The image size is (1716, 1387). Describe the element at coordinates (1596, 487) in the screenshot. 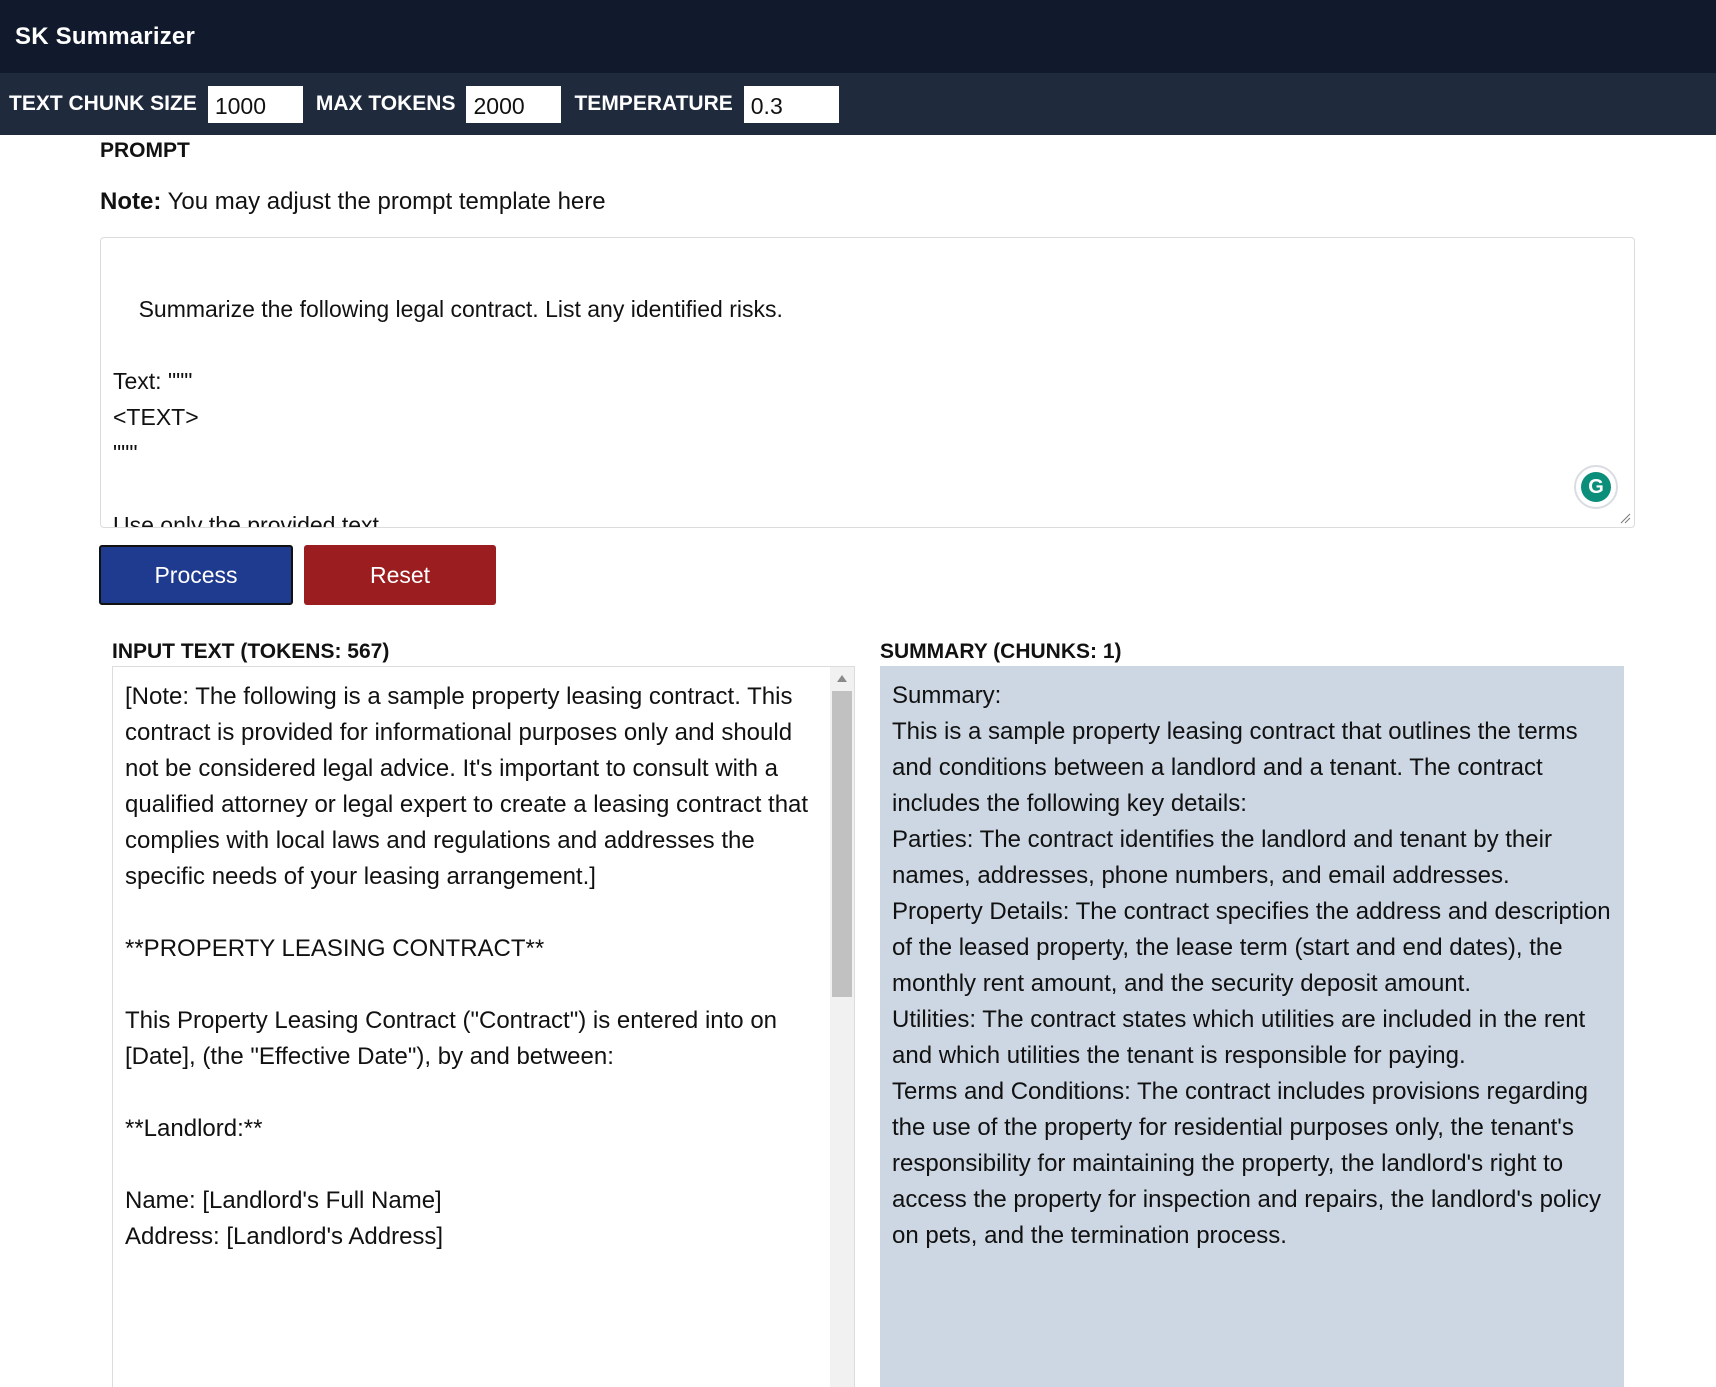

I see `grammarly-icon: G` at that location.